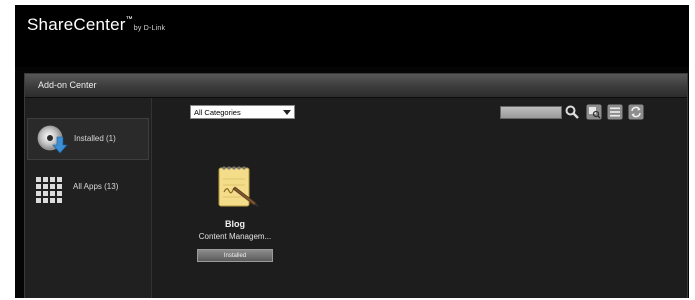 The width and height of the screenshot is (695, 300). What do you see at coordinates (287, 112) in the screenshot?
I see `chevron-down-icon` at bounding box center [287, 112].